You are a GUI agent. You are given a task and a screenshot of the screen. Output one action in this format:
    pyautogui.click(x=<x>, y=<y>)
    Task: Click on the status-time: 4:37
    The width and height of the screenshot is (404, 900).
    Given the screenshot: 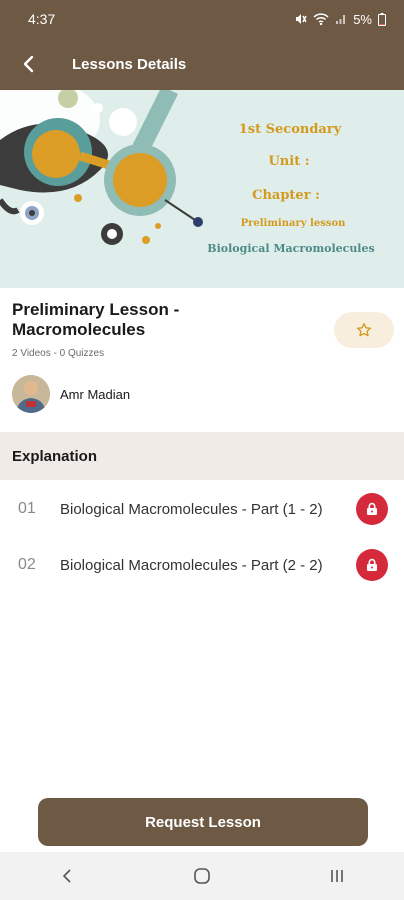 What is the action you would take?
    pyautogui.click(x=42, y=19)
    